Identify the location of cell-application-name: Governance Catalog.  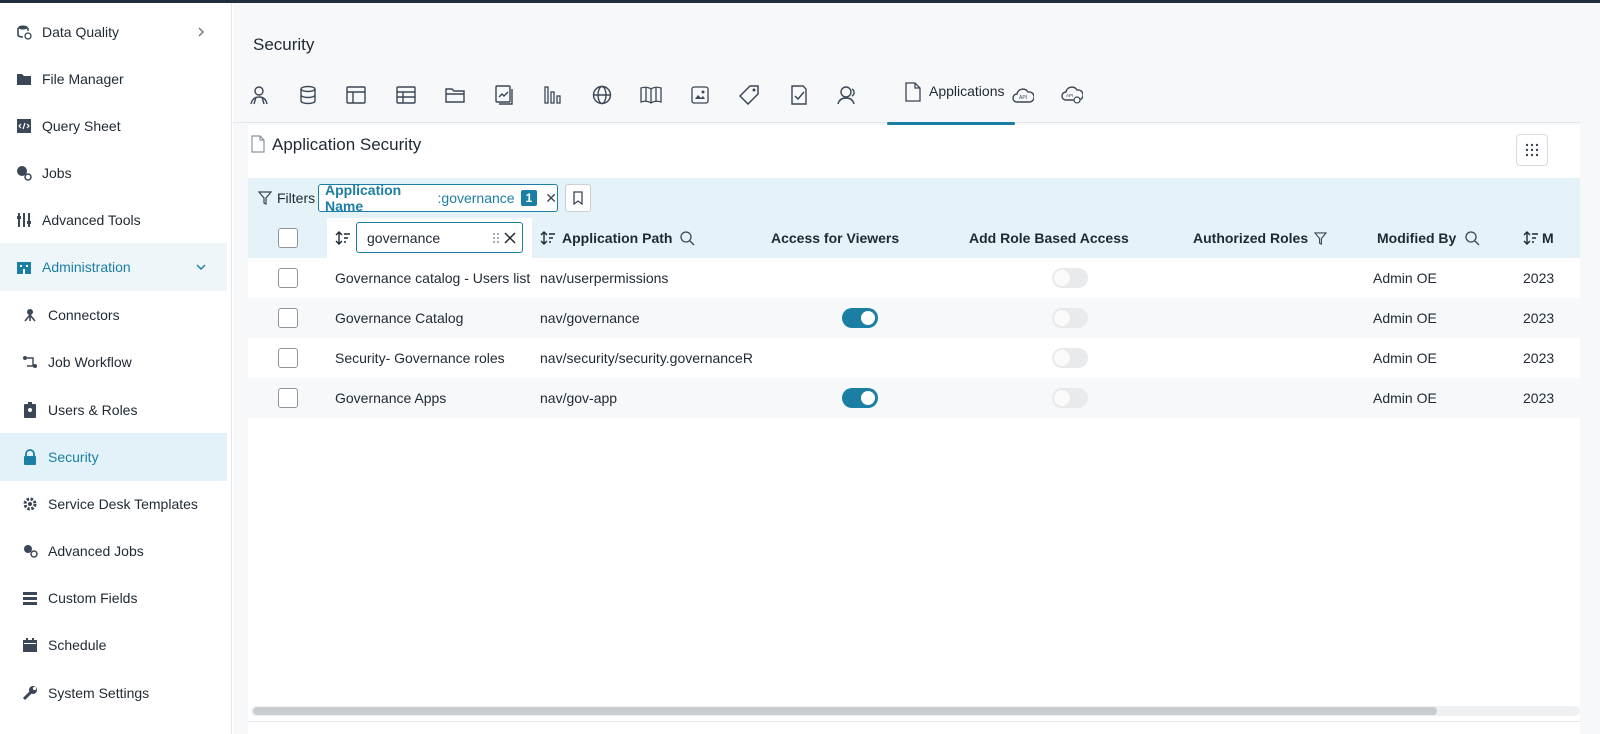
(399, 318).